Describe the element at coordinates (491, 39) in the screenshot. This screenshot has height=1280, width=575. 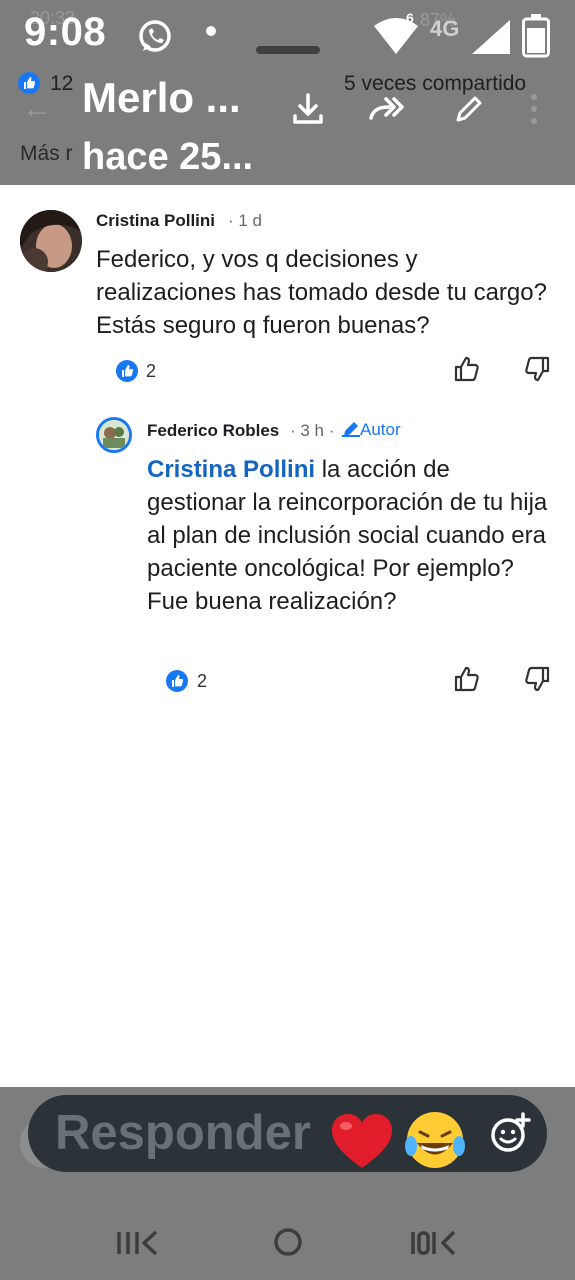
I see `signal-icon` at that location.